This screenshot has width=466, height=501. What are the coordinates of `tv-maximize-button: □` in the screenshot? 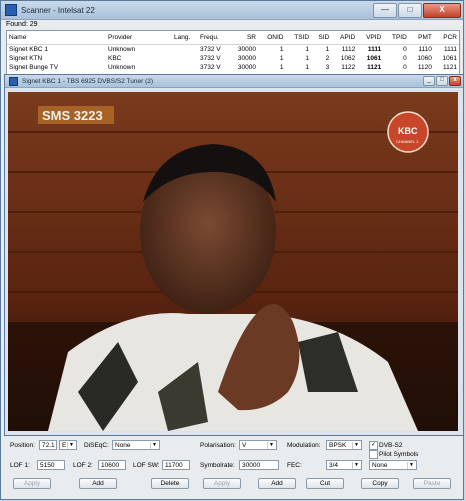 It's located at (442, 81).